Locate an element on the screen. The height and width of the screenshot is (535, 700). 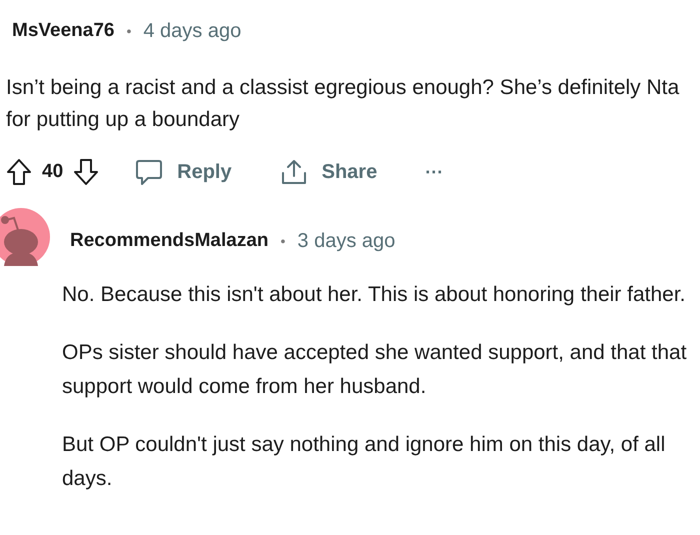
reply-text: But OP couldn't just say nothing and ignore him on this day, of all days. is located at coordinates (364, 462).